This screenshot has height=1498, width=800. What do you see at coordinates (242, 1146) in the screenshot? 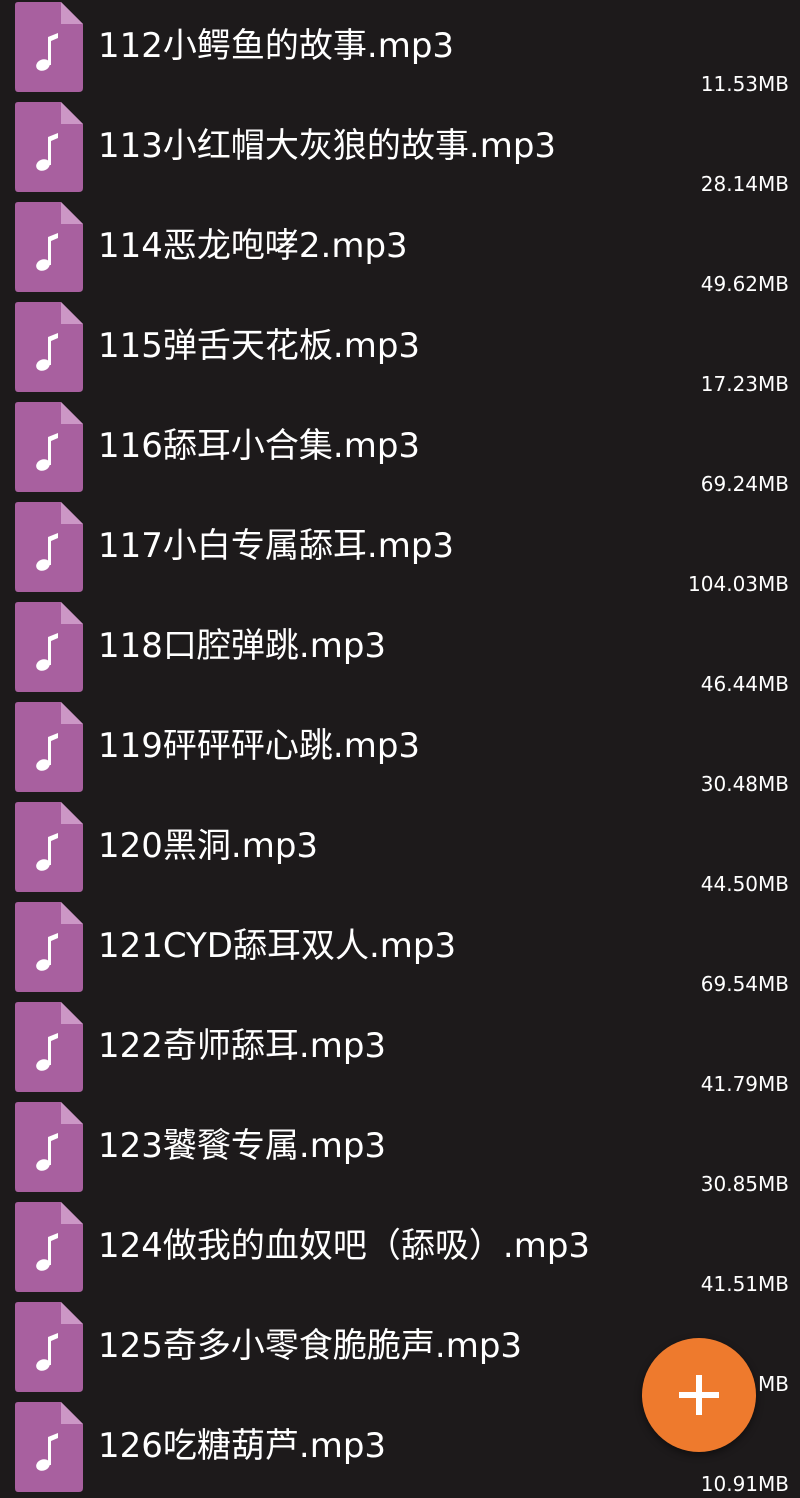
I see `file-name: 123饕餮专属.mp3` at bounding box center [242, 1146].